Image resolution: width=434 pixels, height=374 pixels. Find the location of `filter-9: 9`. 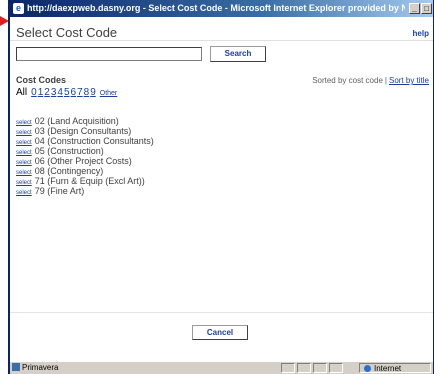

filter-9: 9 is located at coordinates (93, 92).